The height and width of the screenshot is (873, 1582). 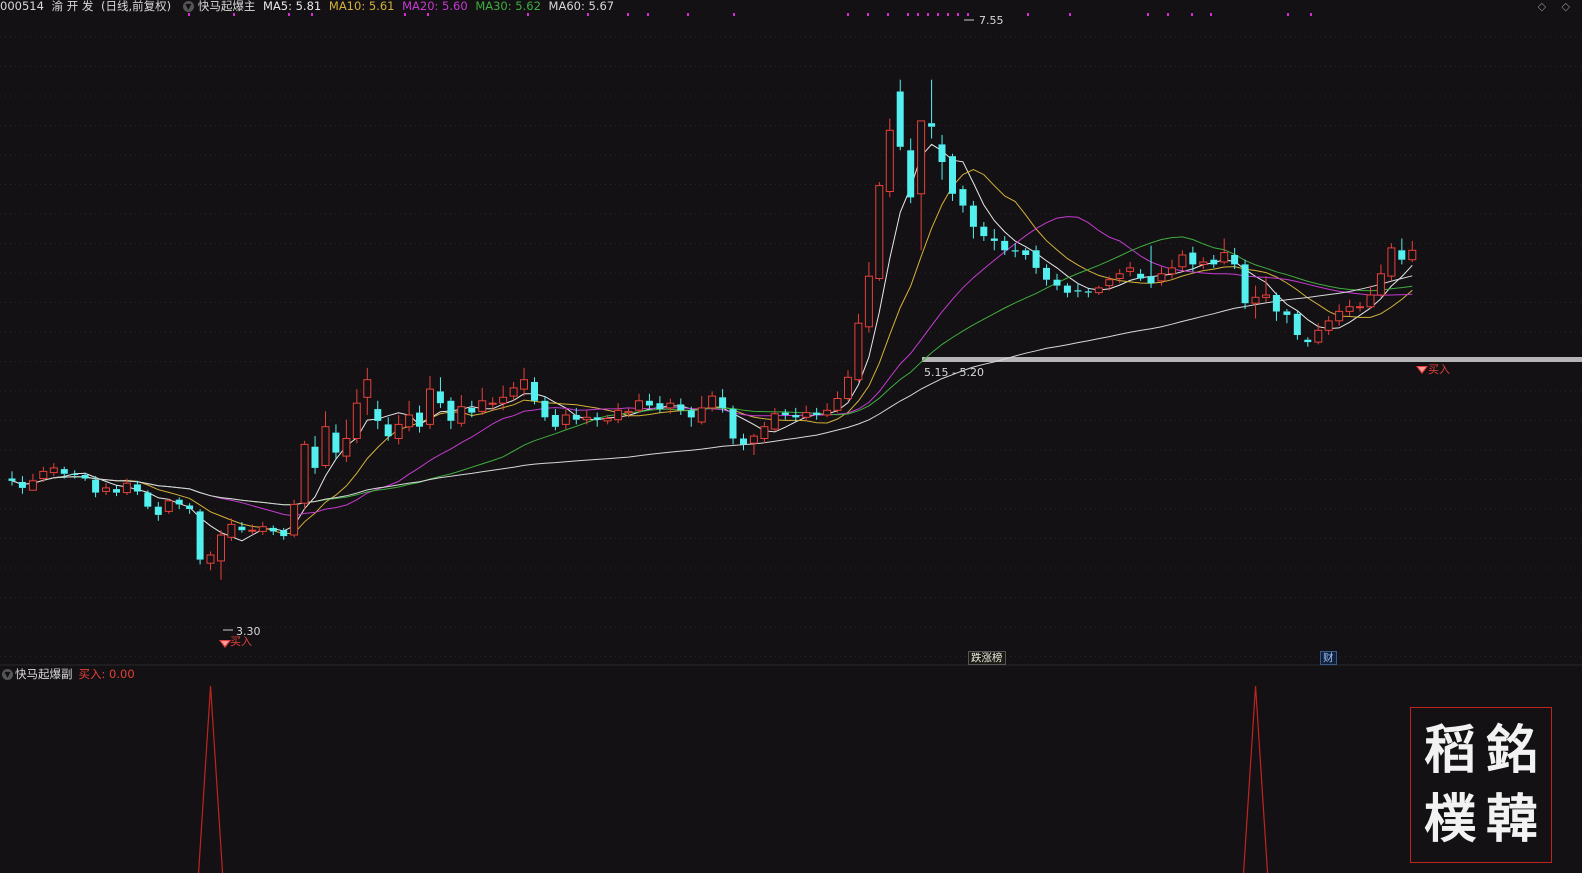 What do you see at coordinates (7, 674) in the screenshot?
I see `sub-indicator-dropdown-icon: ▼` at bounding box center [7, 674].